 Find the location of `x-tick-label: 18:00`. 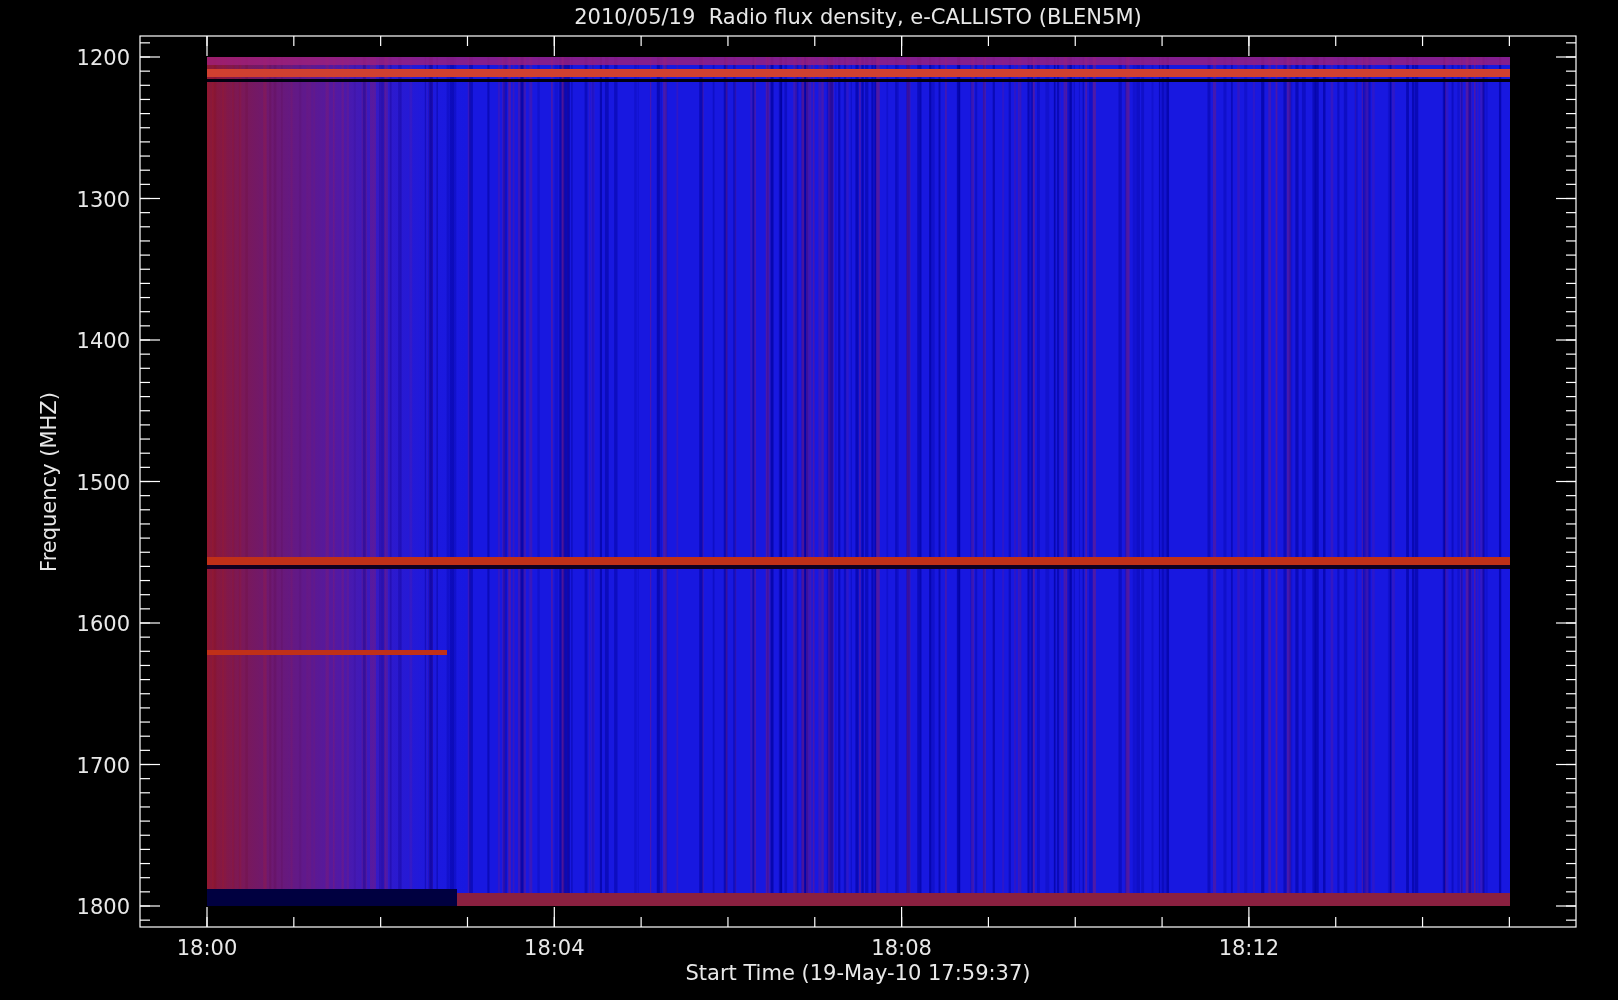

x-tick-label: 18:00 is located at coordinates (207, 948).